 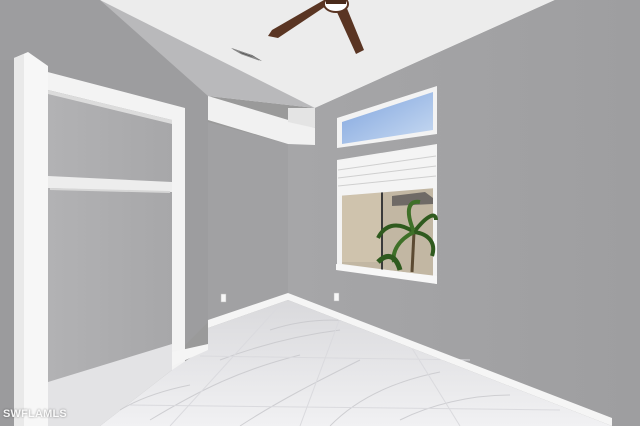 What do you see at coordinates (362, 227) in the screenshot?
I see `outside-building` at bounding box center [362, 227].